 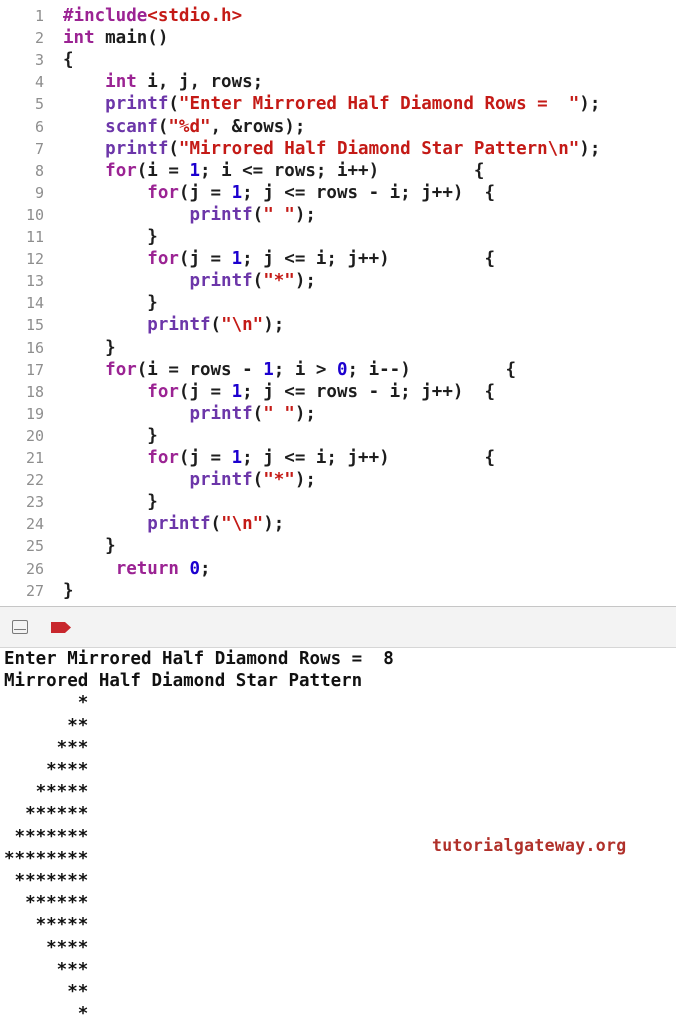 I want to click on line-number: 9, so click(x=39, y=192).